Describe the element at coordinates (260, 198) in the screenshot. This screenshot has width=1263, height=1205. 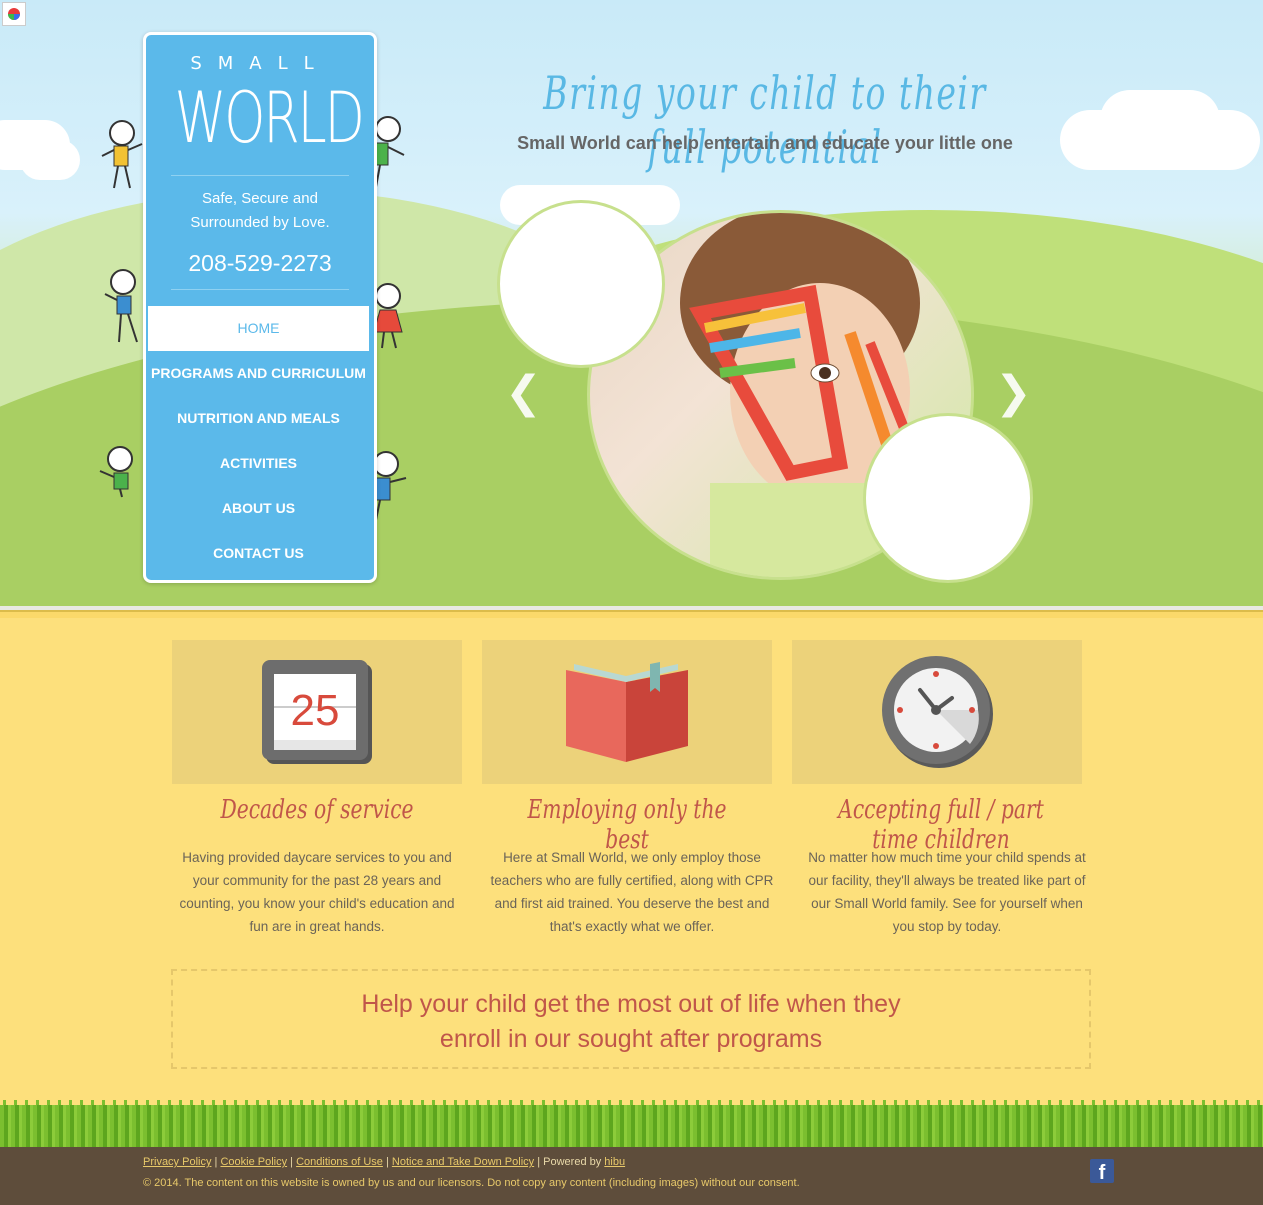
I see `tagline-line: Safe, Secure and` at that location.